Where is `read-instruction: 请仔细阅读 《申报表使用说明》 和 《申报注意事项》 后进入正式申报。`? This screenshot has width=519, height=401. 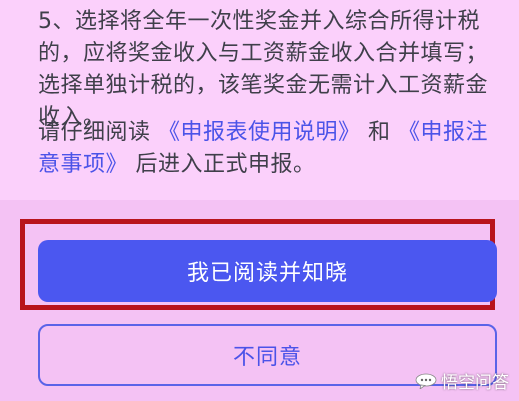
read-instruction: 请仔细阅读 《申报表使用说明》 和 《申报注意事项》 后进入正式申报。 is located at coordinates (268, 149).